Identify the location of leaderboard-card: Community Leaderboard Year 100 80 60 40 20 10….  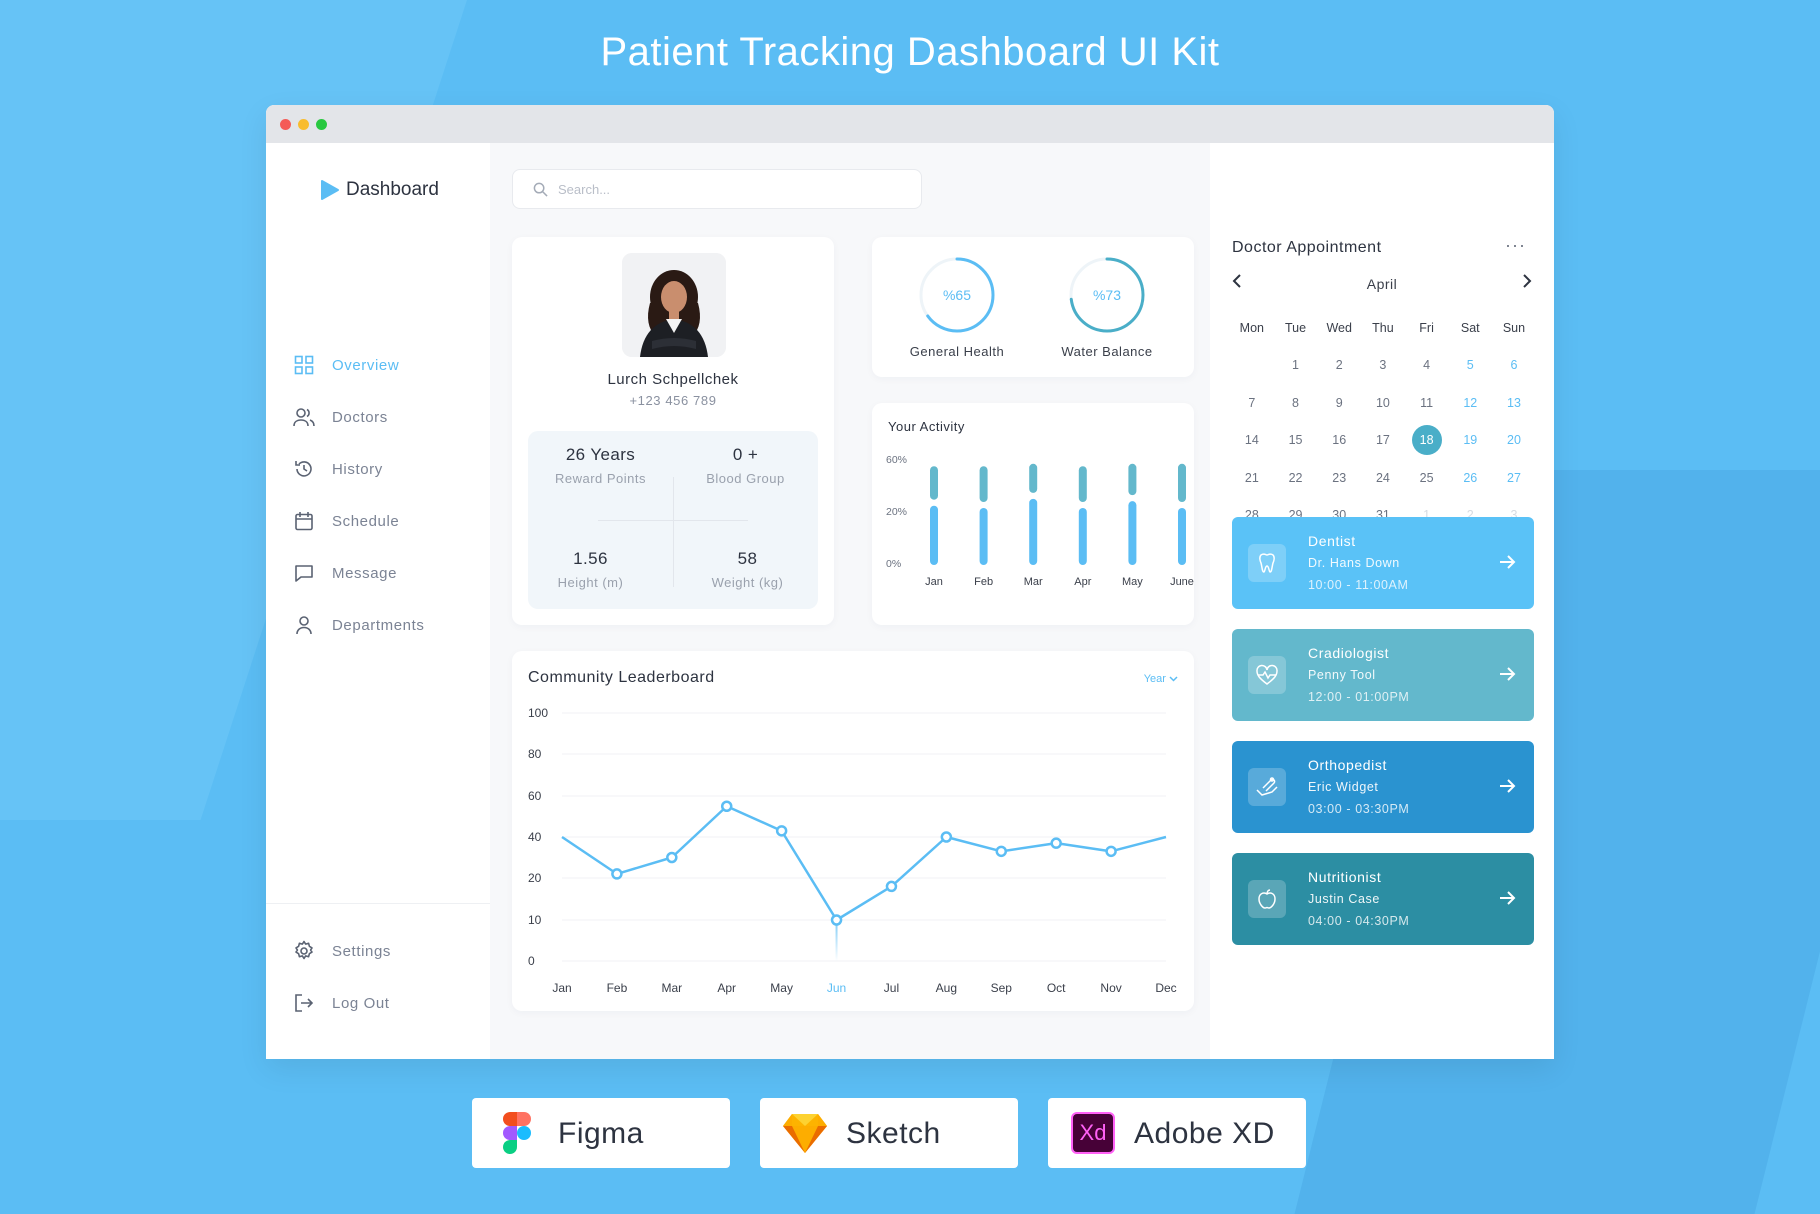
(853, 831).